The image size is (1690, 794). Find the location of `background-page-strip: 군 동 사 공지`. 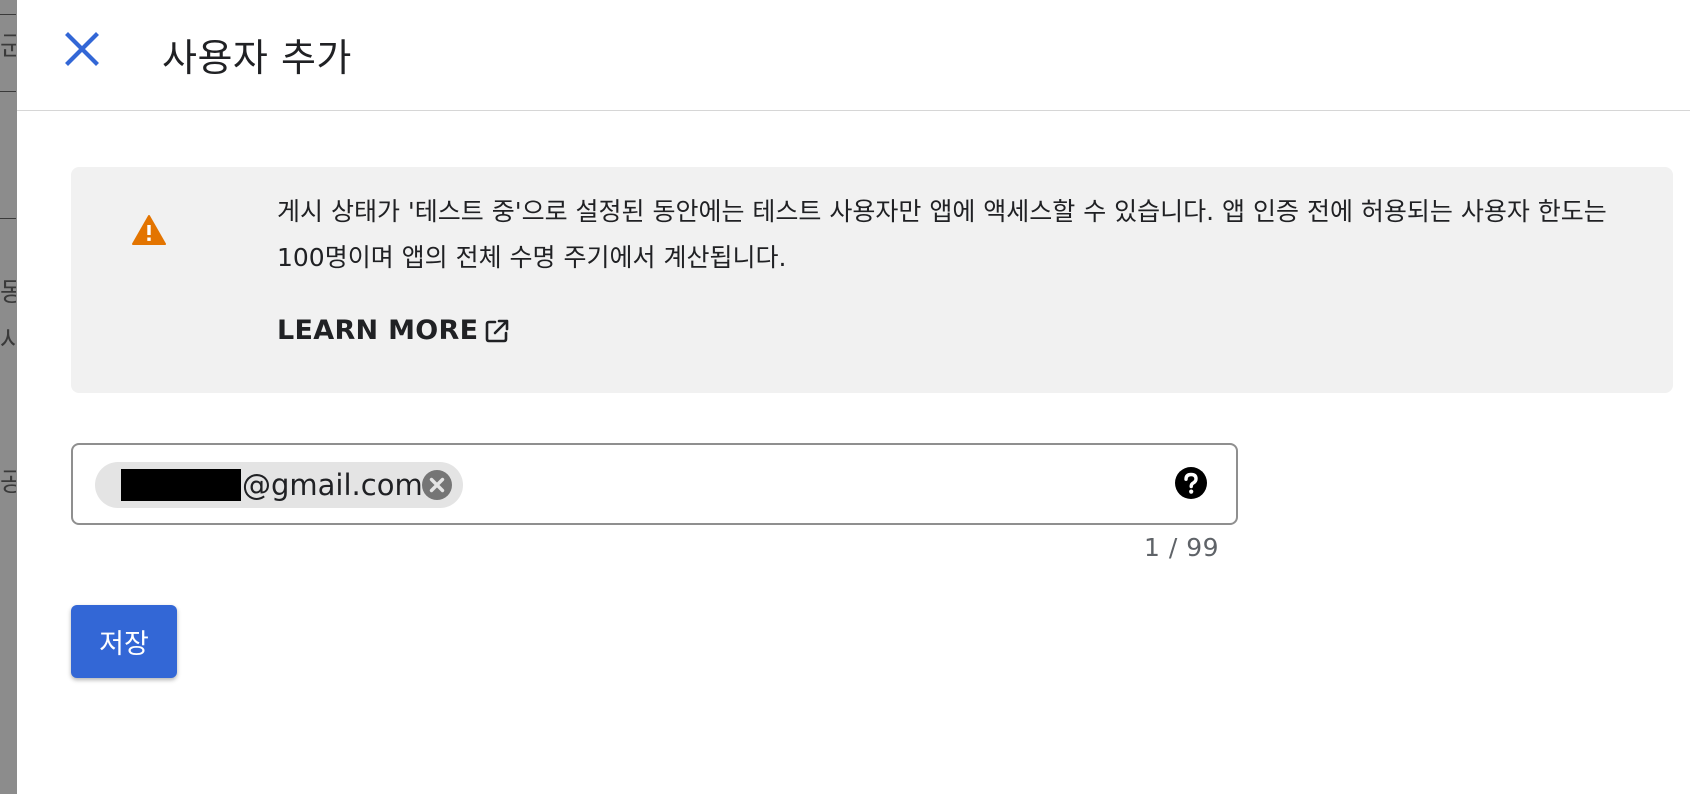

background-page-strip: 군 동 사 공지 is located at coordinates (9, 397).